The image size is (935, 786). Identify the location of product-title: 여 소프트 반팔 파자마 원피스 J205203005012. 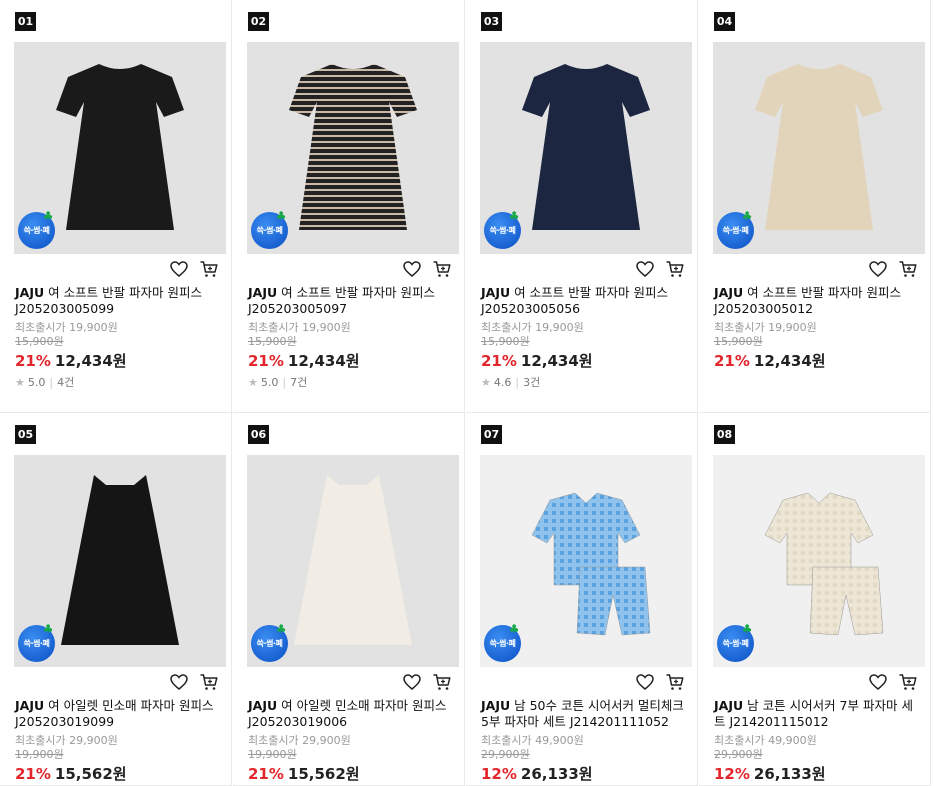
(808, 300).